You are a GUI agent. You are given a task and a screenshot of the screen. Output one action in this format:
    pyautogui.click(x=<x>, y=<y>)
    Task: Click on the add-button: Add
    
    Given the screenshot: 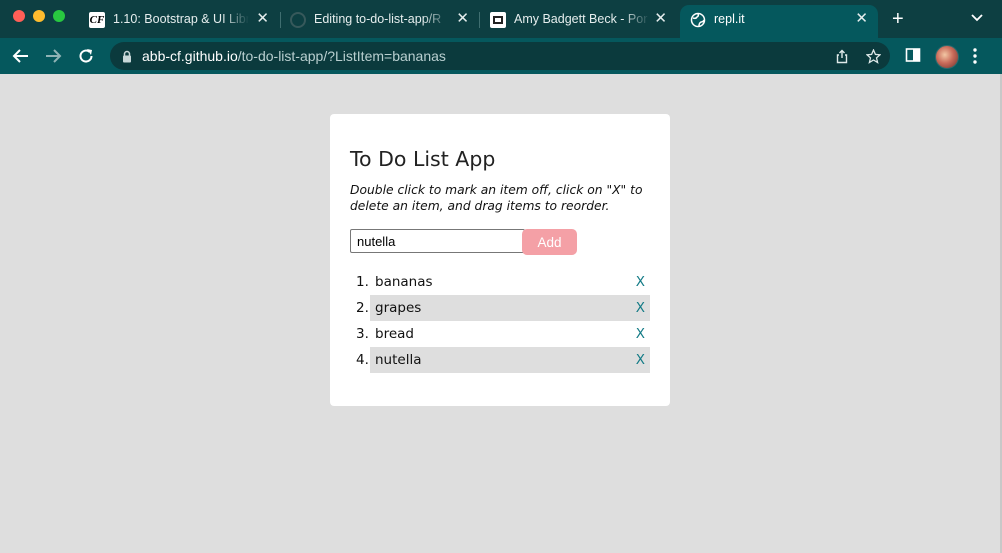 What is the action you would take?
    pyautogui.click(x=549, y=242)
    